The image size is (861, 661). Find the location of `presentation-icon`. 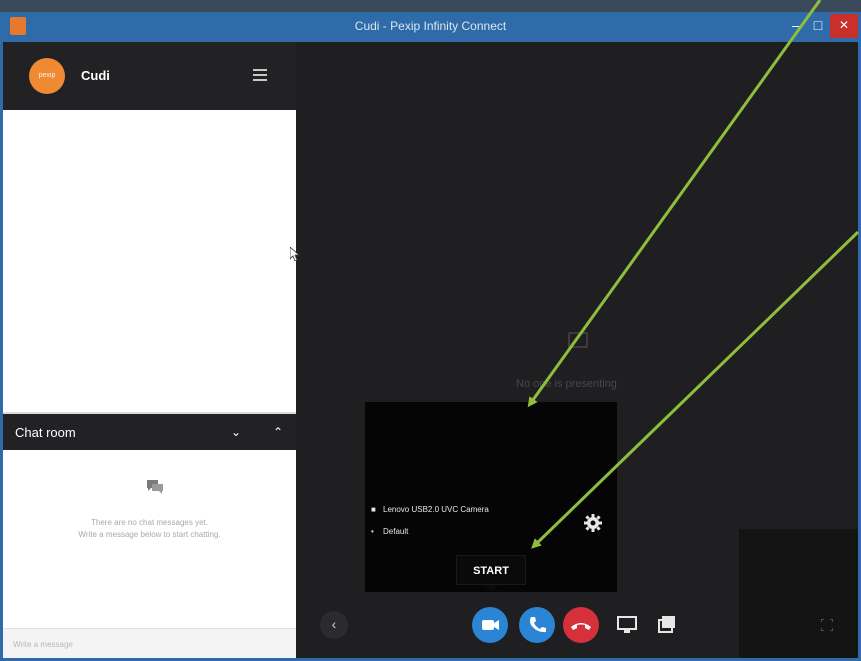

presentation-icon is located at coordinates (578, 340).